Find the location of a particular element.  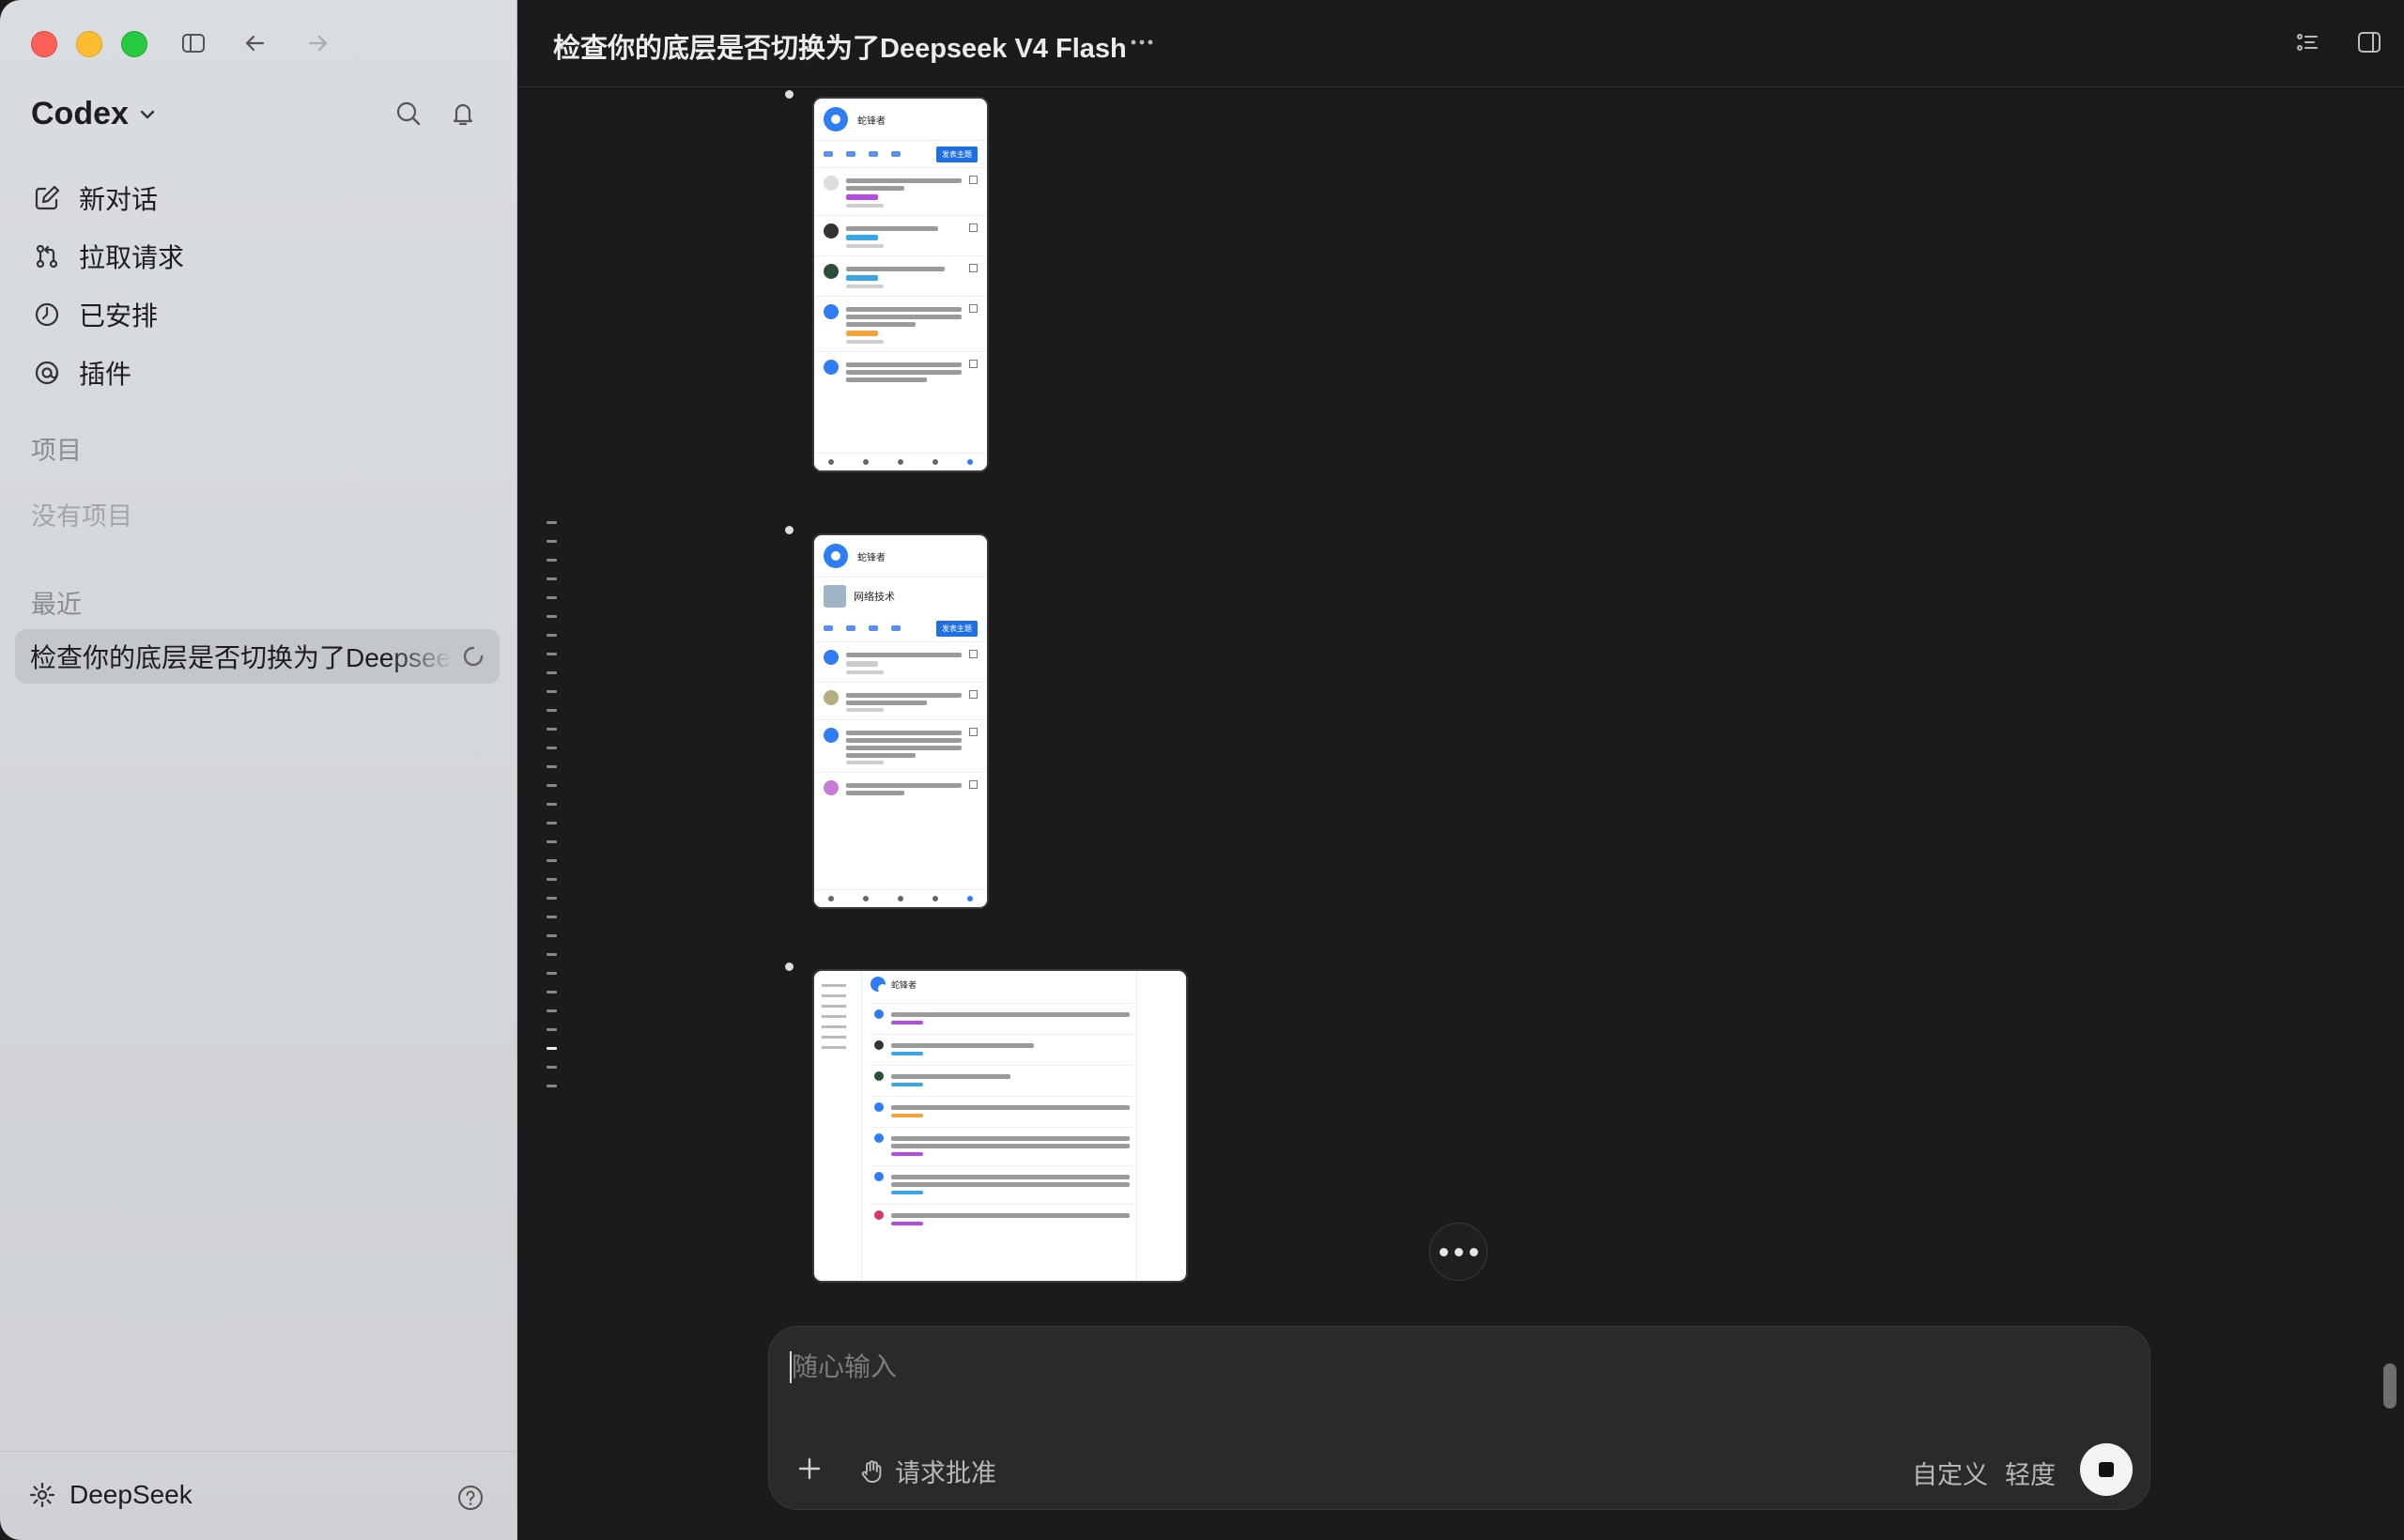

forward-arrow-icon is located at coordinates (317, 43).